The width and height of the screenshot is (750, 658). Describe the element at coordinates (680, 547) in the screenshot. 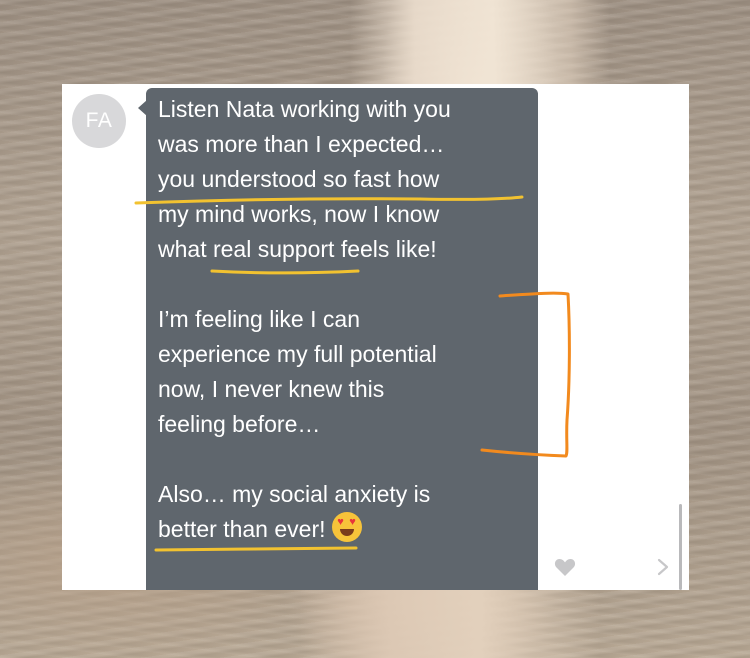

I see `scrollbar` at that location.